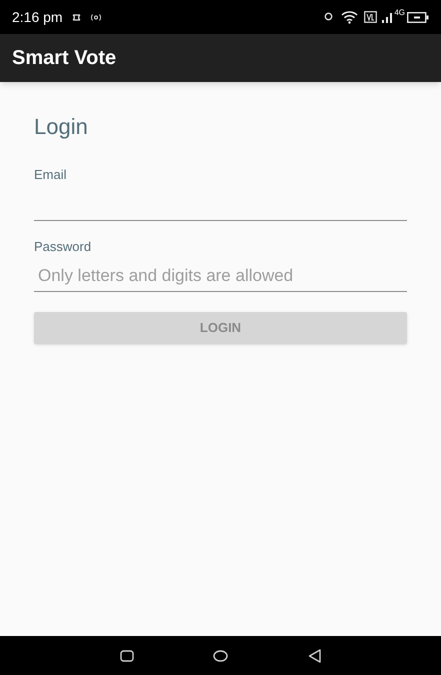  I want to click on recents-icon, so click(127, 656).